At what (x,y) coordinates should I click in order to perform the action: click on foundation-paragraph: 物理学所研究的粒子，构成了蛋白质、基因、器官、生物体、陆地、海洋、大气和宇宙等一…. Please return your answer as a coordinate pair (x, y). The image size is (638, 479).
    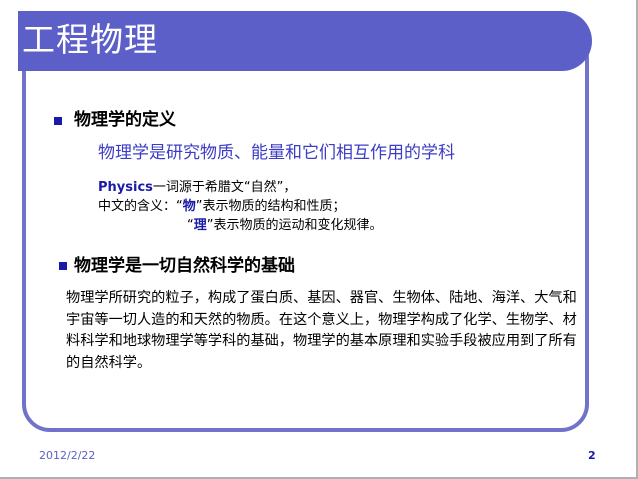
    Looking at the image, I should click on (321, 330).